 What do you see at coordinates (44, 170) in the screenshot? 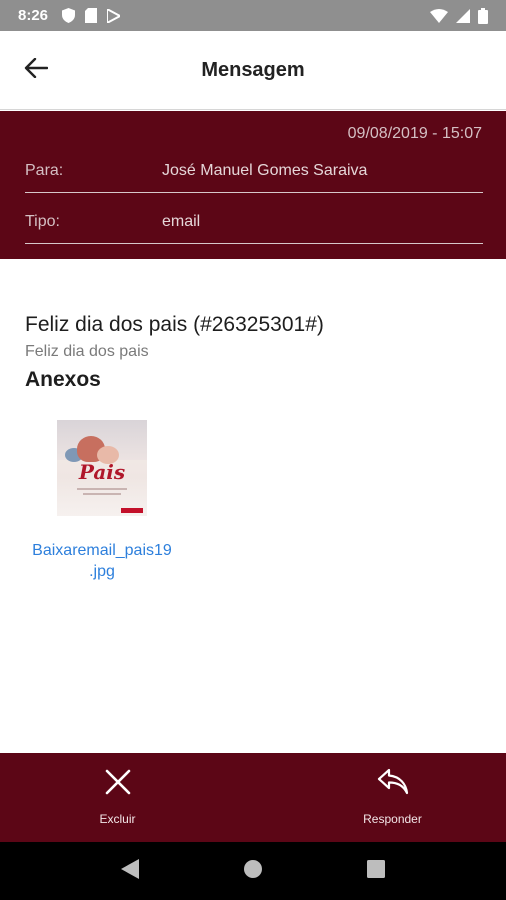
I see `recipient-label: Para:` at bounding box center [44, 170].